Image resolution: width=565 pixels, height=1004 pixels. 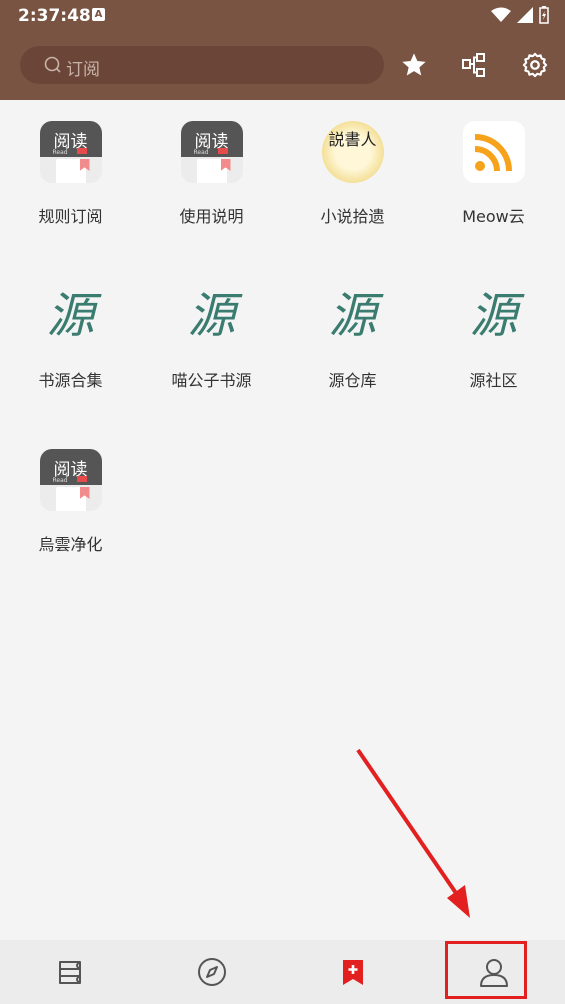 I want to click on subscription-item: 源 书源合集, so click(x=70, y=338).